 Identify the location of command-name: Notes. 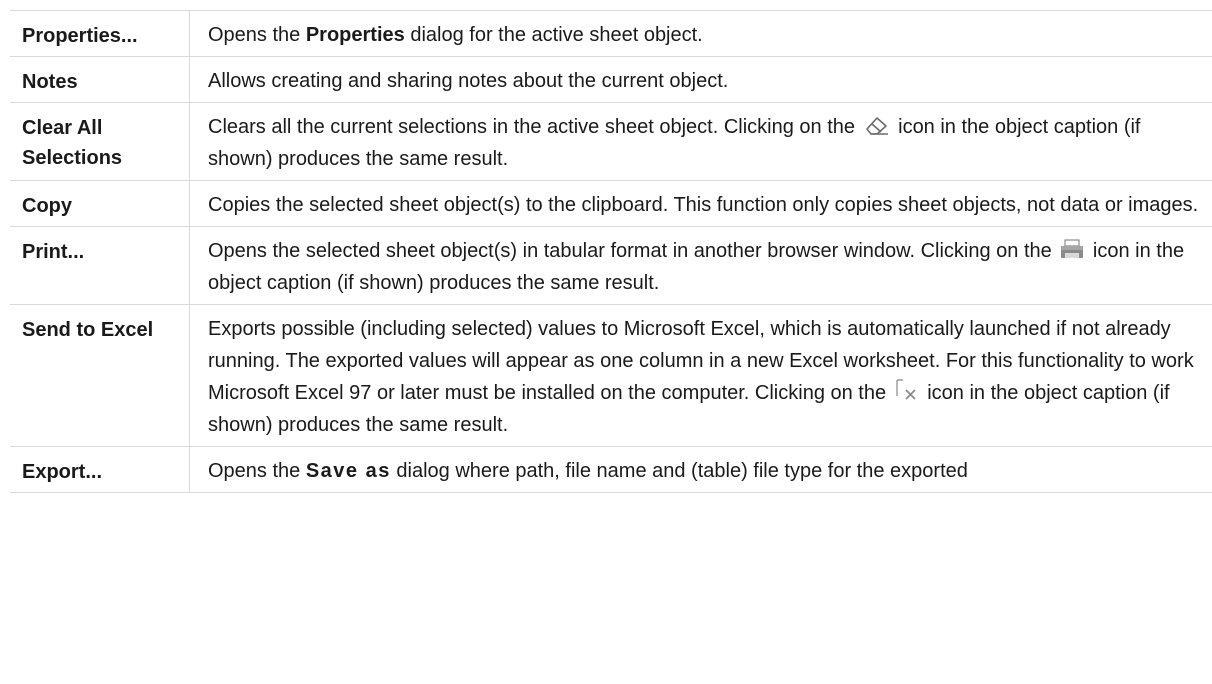
(100, 79).